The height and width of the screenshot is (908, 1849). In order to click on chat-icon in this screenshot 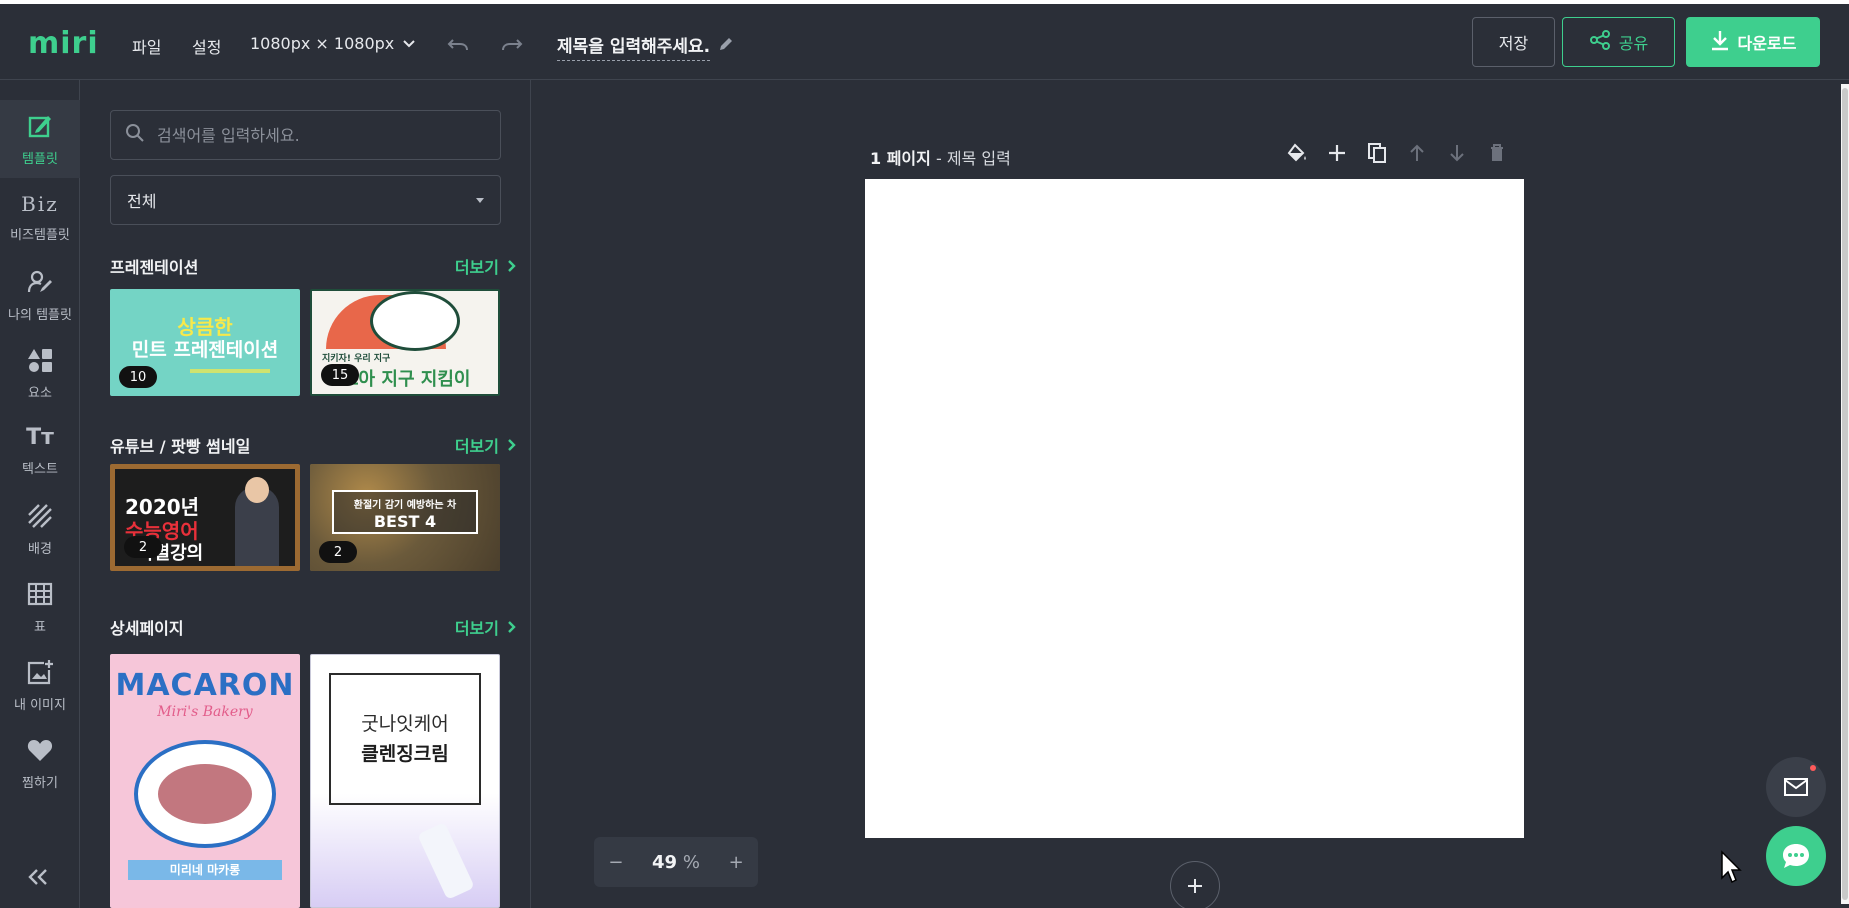, I will do `click(1796, 856)`.